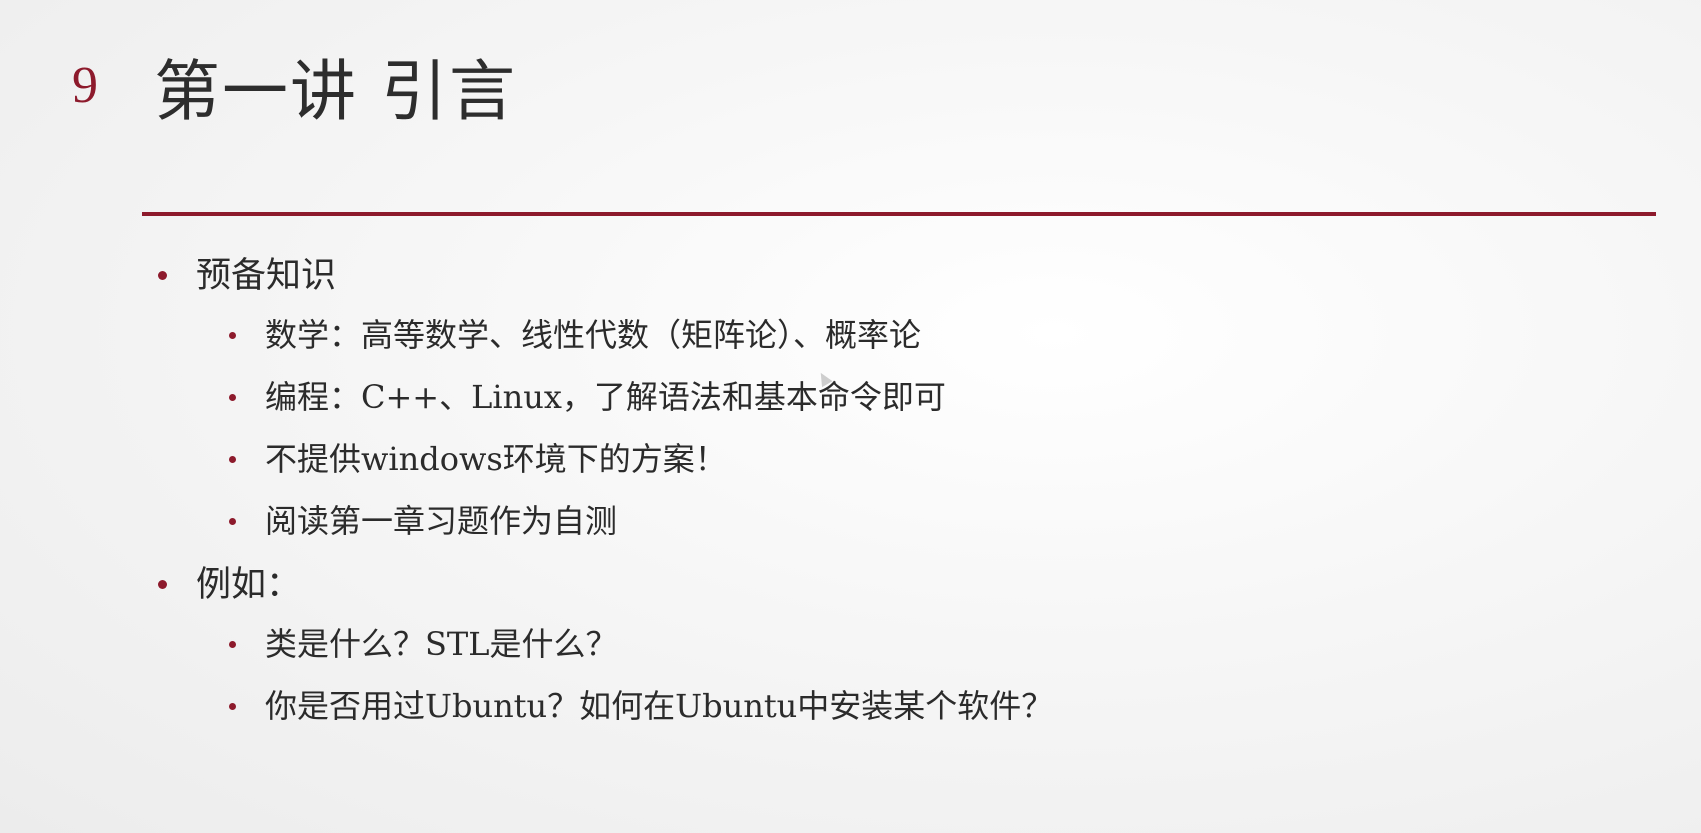 This screenshot has height=833, width=1701. I want to click on sub-bullet-class-stl: 类是什么？STL是什么？, so click(854, 644).